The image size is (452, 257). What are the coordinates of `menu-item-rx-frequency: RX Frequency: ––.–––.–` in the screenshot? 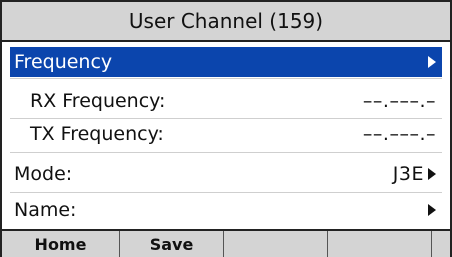 It's located at (226, 101).